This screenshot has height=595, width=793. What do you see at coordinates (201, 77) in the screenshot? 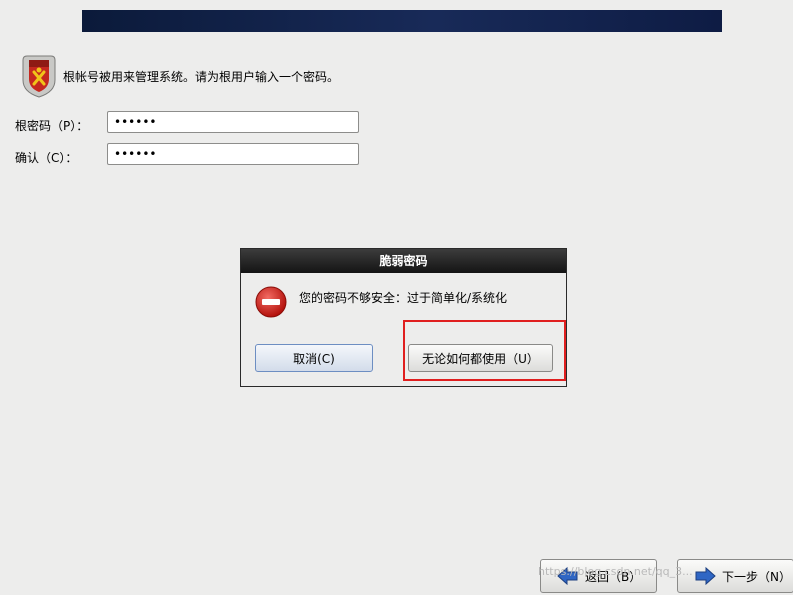
I see `intro-message: 根帐号被用来管理系统。请为根用户输入一个密码。` at bounding box center [201, 77].